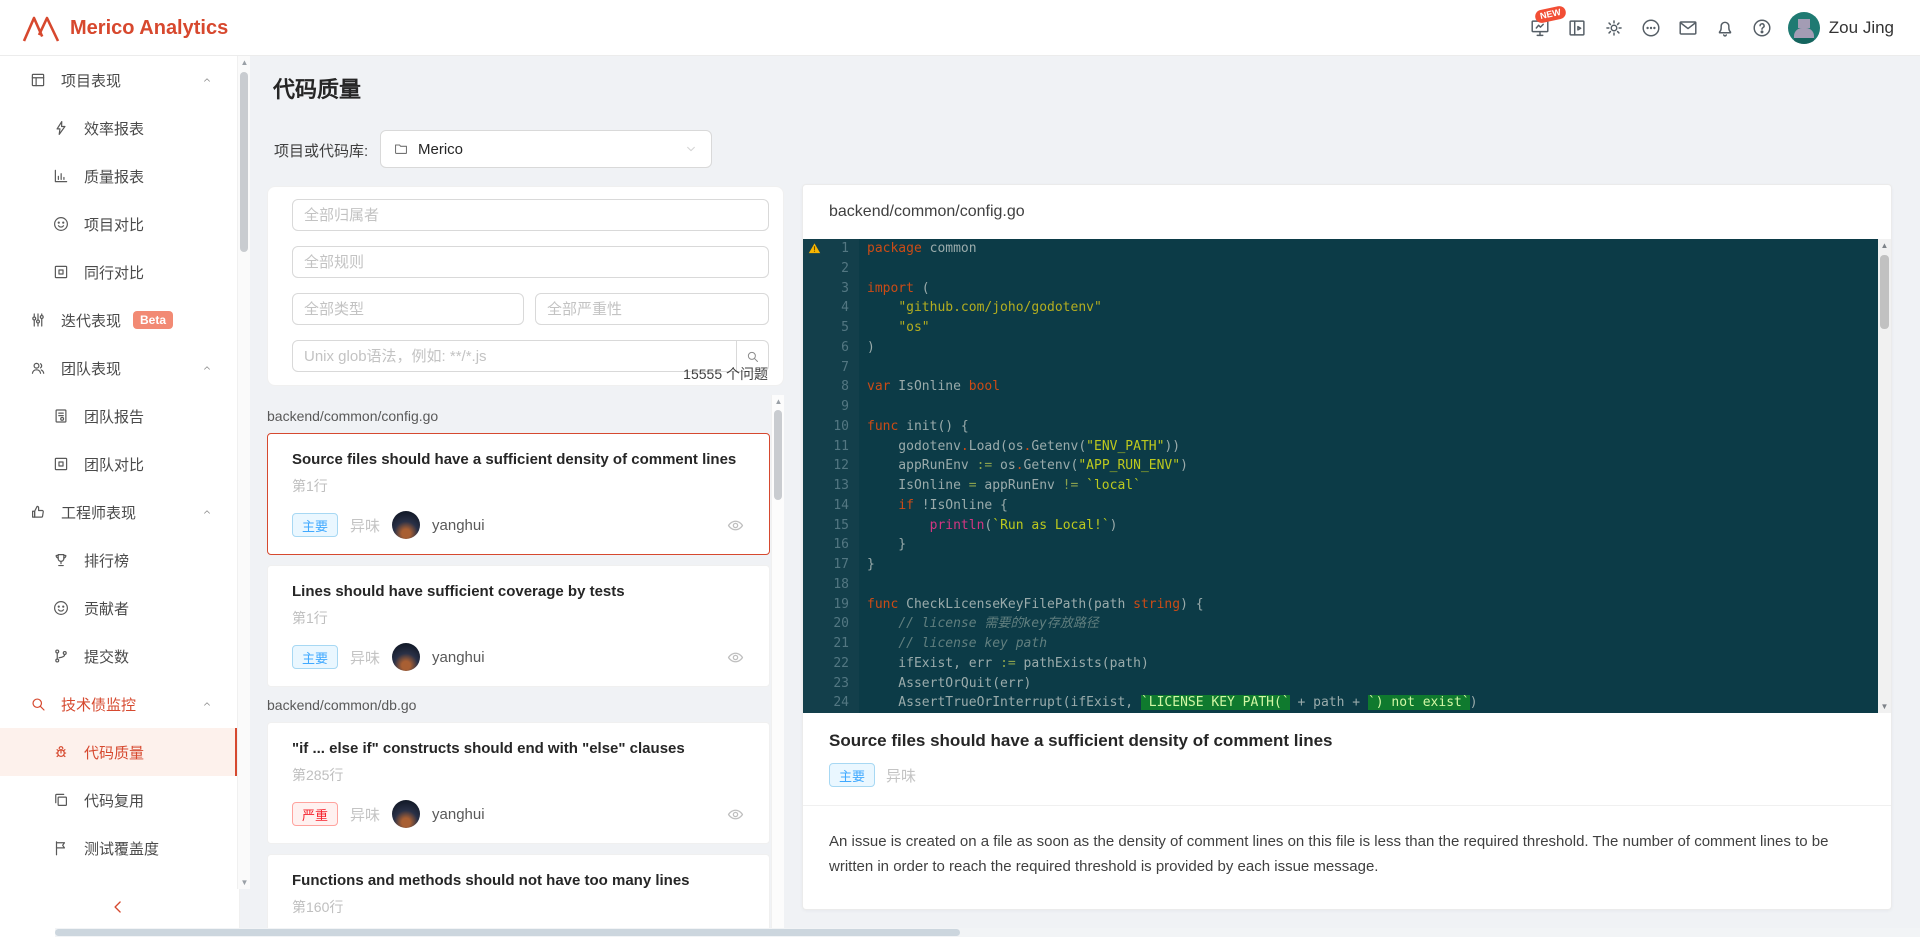 This screenshot has width=1920, height=937. I want to click on issue-list-scrollbar: ▲ ▼, so click(777, 666).